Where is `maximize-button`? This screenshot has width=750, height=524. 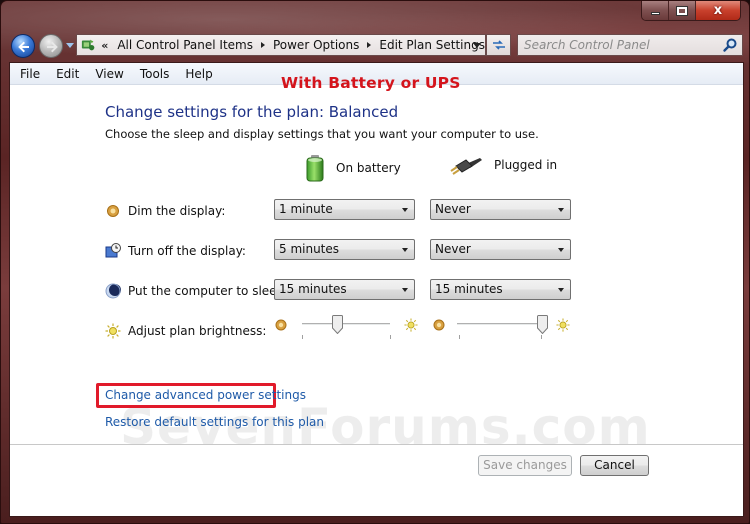
maximize-button is located at coordinates (682, 10).